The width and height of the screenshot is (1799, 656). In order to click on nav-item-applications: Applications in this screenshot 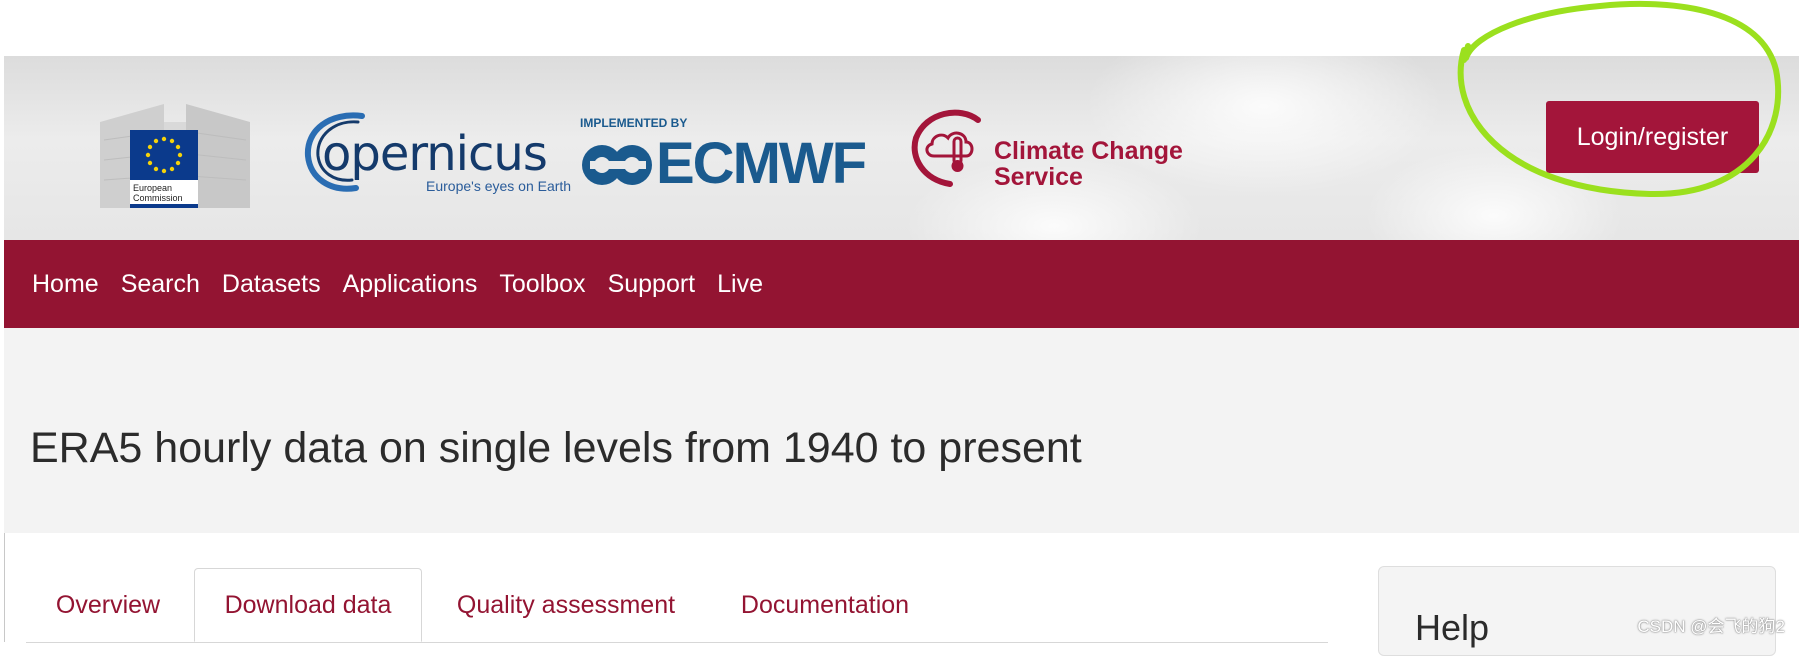, I will do `click(410, 284)`.